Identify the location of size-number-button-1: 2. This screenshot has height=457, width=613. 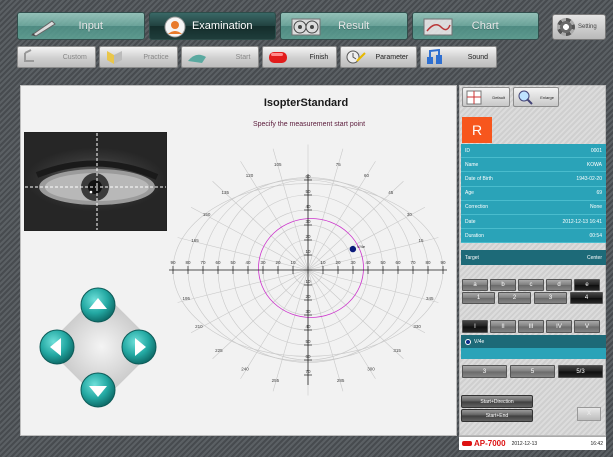
(514, 298).